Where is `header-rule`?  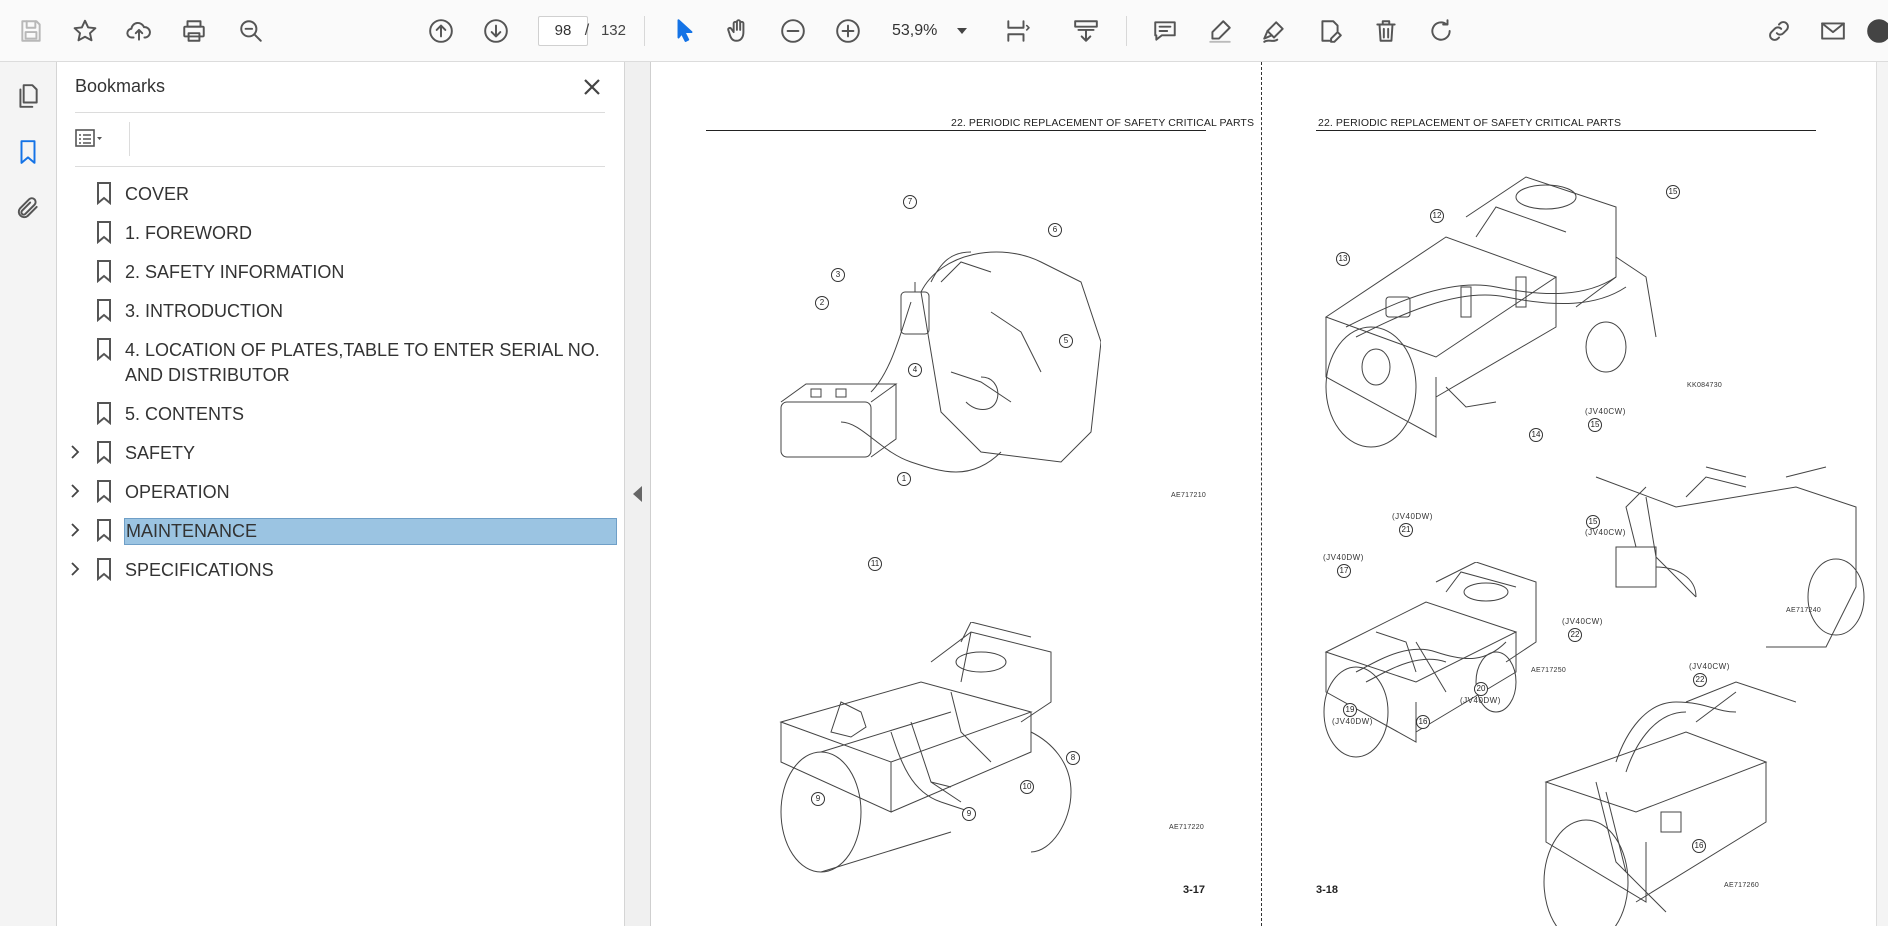
header-rule is located at coordinates (956, 130).